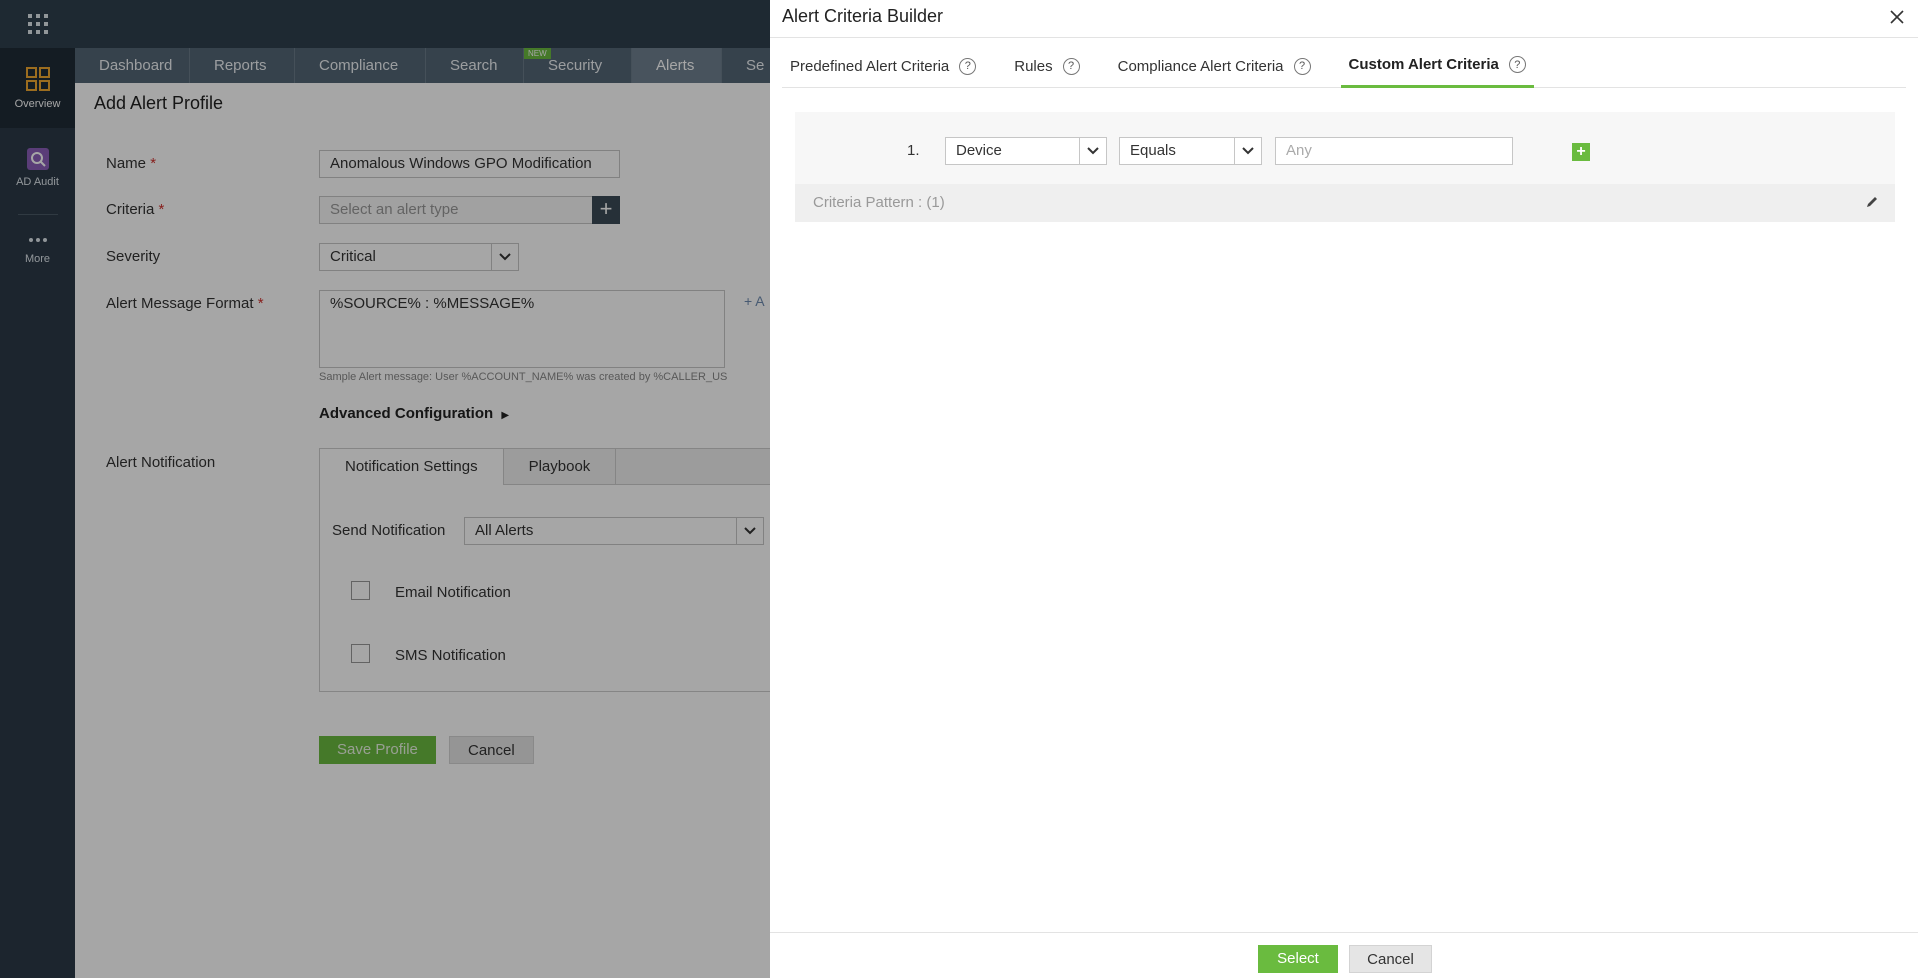 This screenshot has height=978, width=1918. Describe the element at coordinates (1153, 150) in the screenshot. I see `operator-value: Equals` at that location.